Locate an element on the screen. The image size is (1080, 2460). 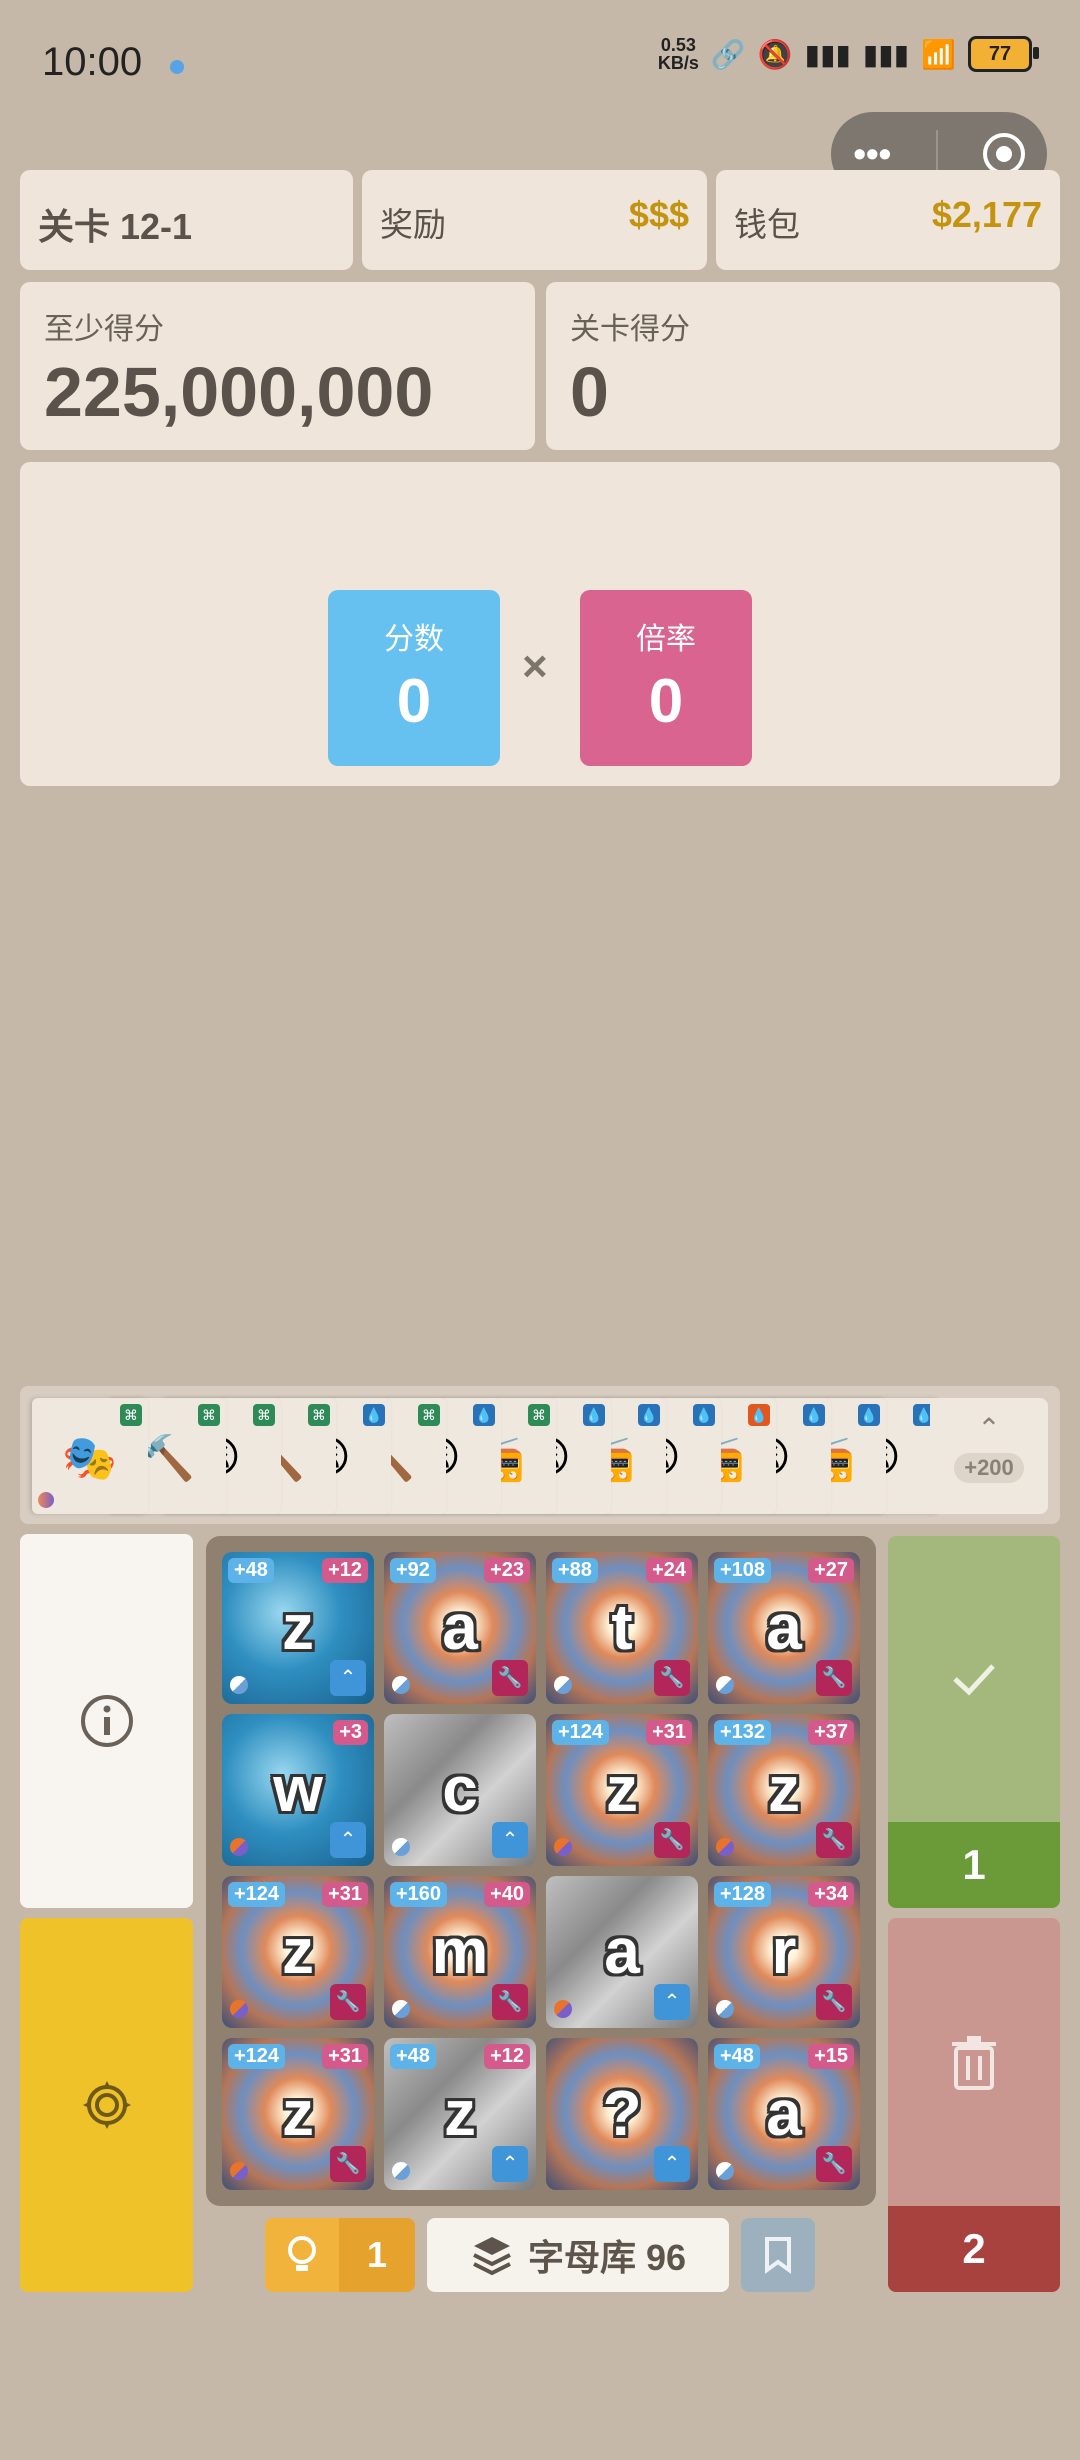
status-icons: 0.53 KB/s 🔗 🔕 ▮▮▮ ▮▮▮ 📶 77 is located at coordinates (848, 54).